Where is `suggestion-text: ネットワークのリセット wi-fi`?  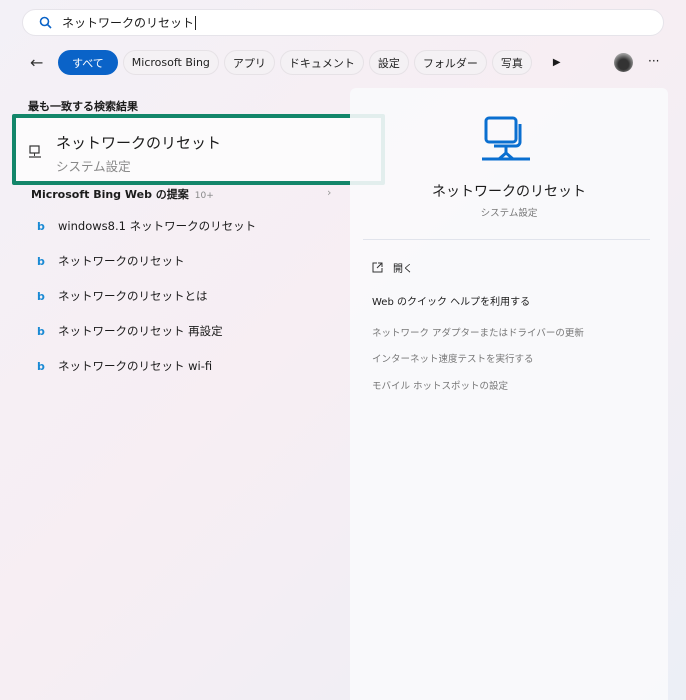 suggestion-text: ネットワークのリセット wi-fi is located at coordinates (135, 366).